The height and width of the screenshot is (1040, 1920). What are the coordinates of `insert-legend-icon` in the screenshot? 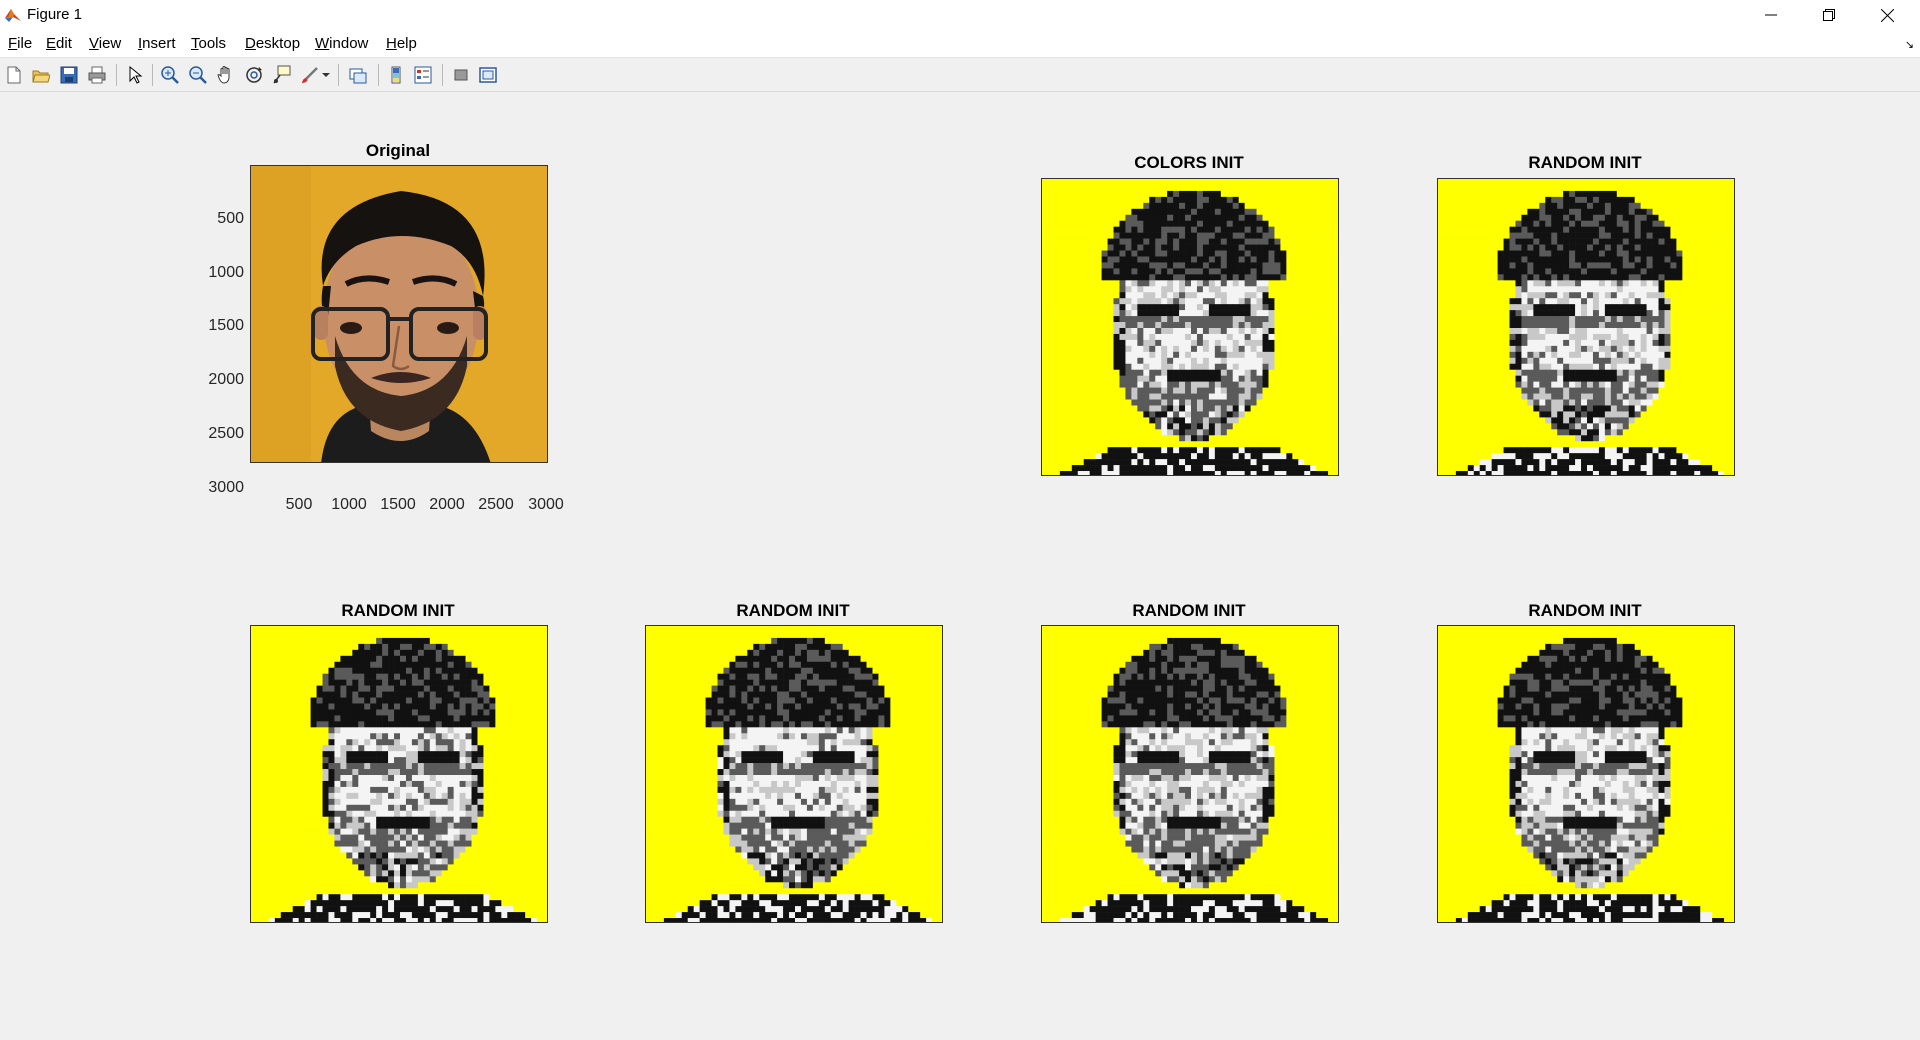 It's located at (423, 75).